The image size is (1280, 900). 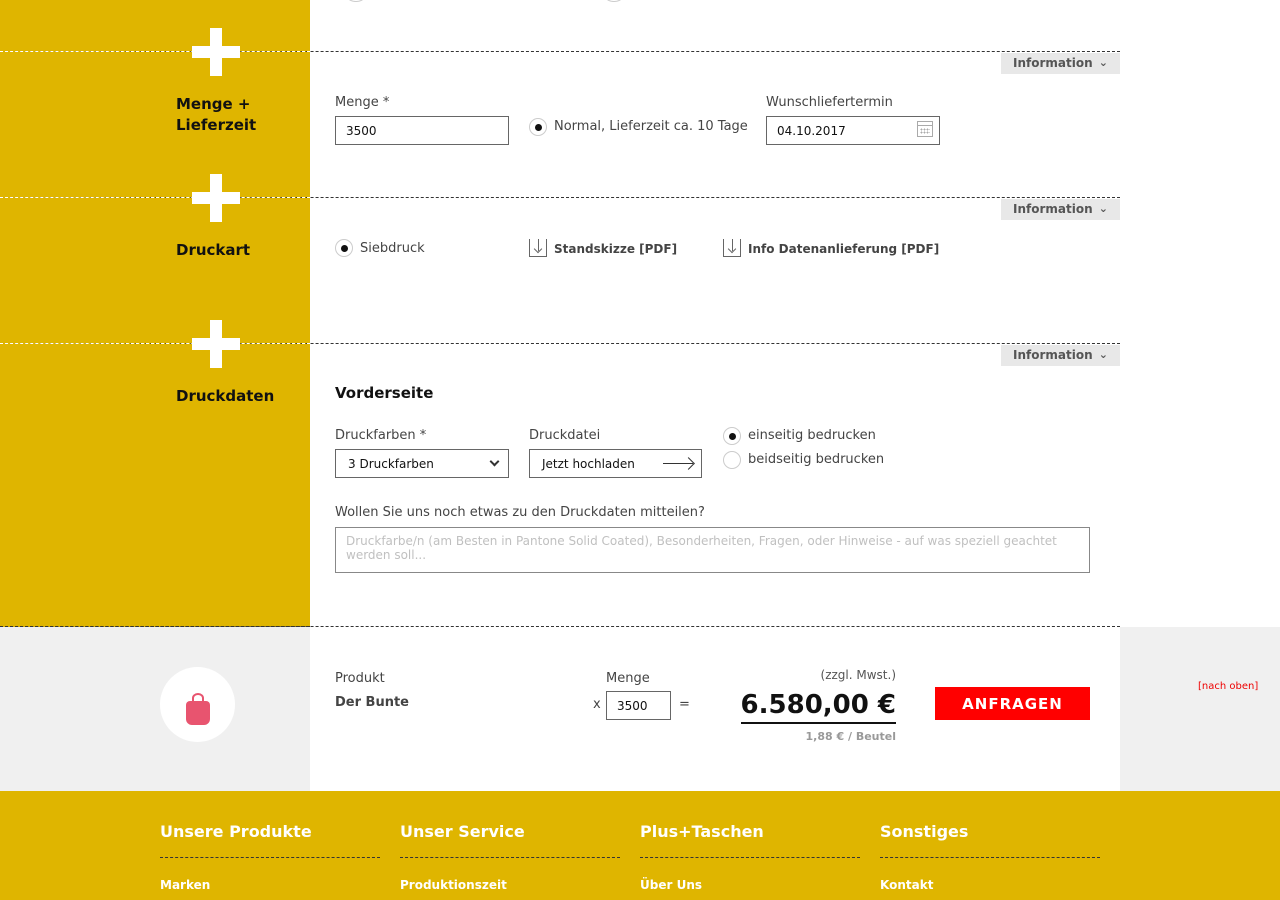 What do you see at coordinates (638, 705) in the screenshot?
I see `summary-menge-input: 3500` at bounding box center [638, 705].